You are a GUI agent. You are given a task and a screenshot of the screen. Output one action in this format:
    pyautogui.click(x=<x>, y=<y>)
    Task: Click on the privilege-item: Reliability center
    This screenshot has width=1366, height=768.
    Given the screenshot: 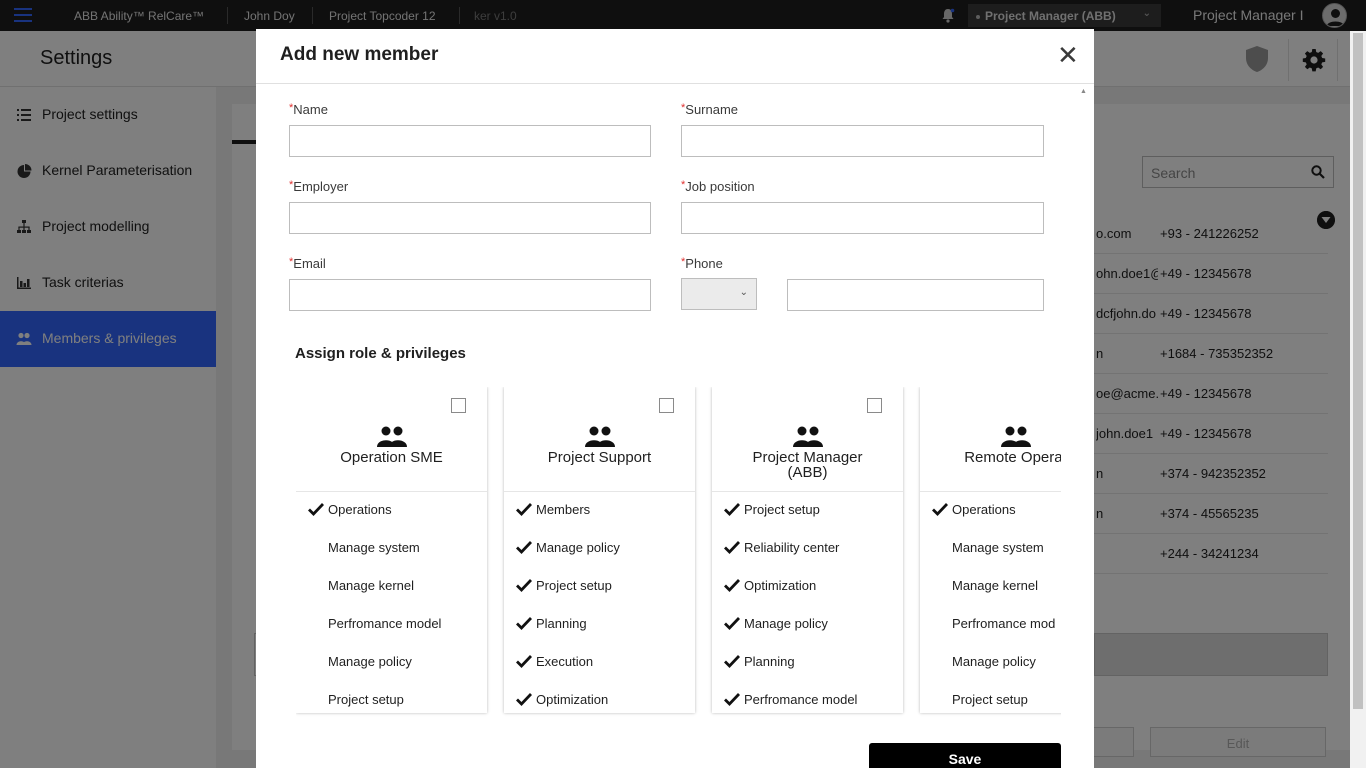 What is the action you would take?
    pyautogui.click(x=807, y=548)
    